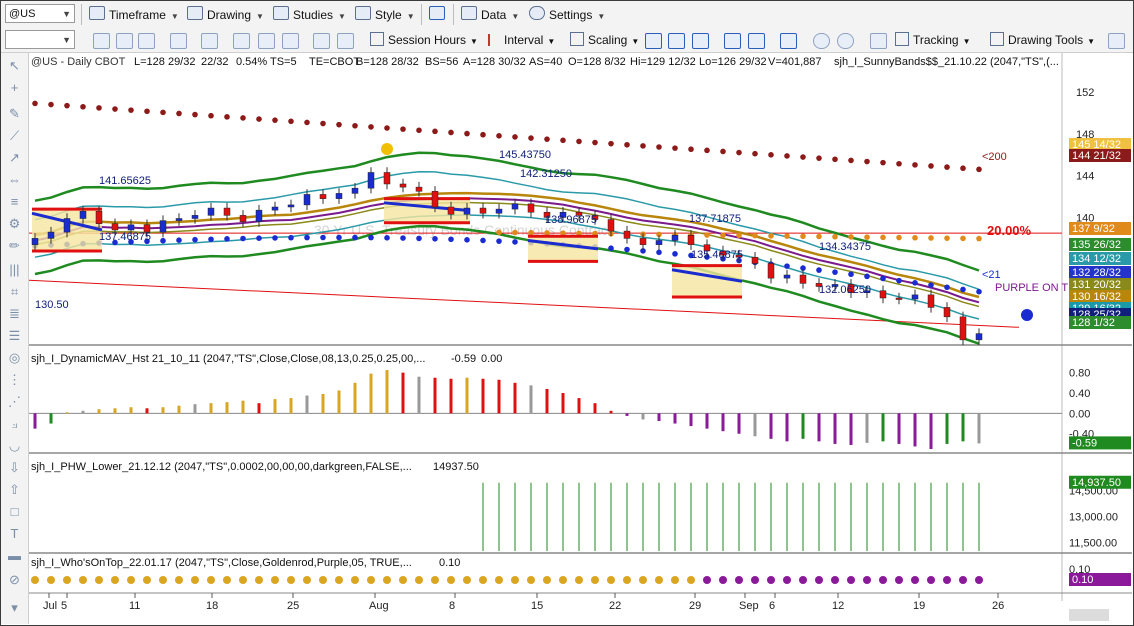 The height and width of the screenshot is (626, 1134). I want to click on text-icon: T, so click(14, 534).